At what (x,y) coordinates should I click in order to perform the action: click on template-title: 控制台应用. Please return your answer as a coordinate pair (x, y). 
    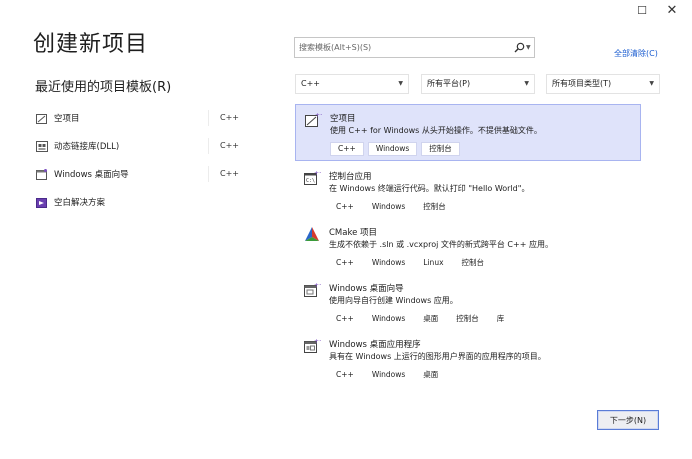
    Looking at the image, I should click on (350, 177).